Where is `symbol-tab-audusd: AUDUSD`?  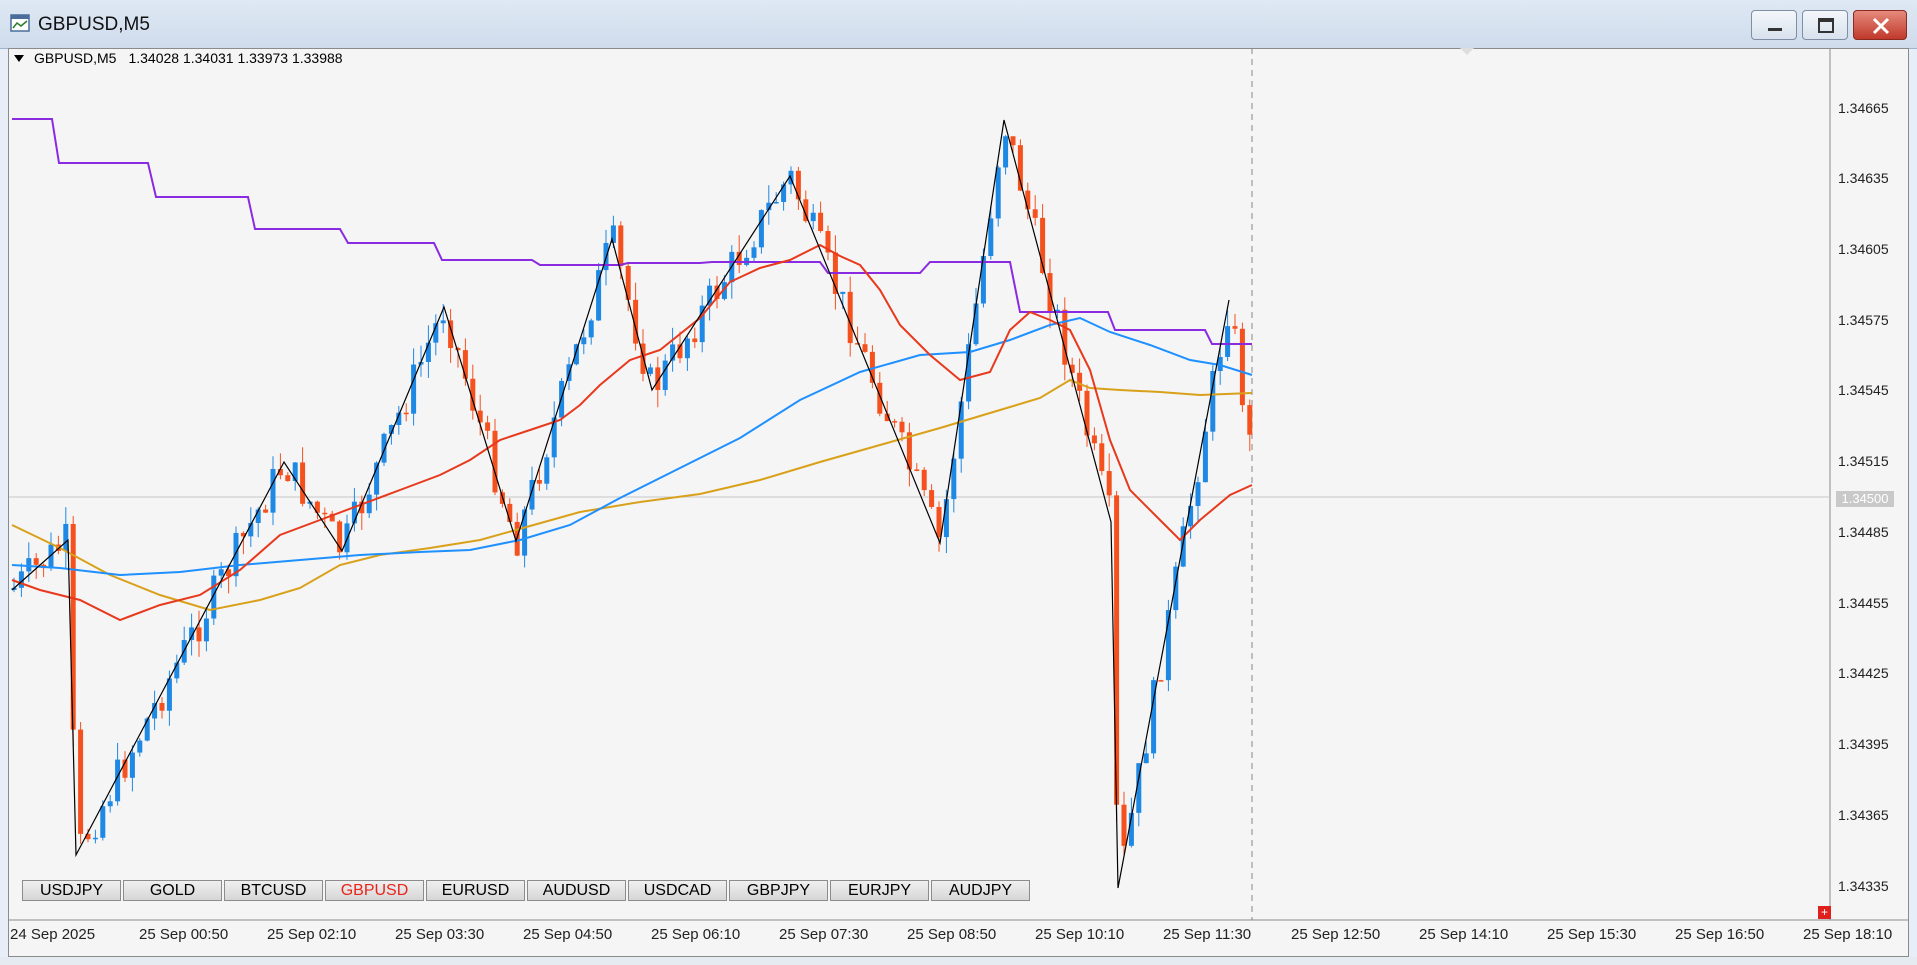 symbol-tab-audusd: AUDUSD is located at coordinates (576, 890).